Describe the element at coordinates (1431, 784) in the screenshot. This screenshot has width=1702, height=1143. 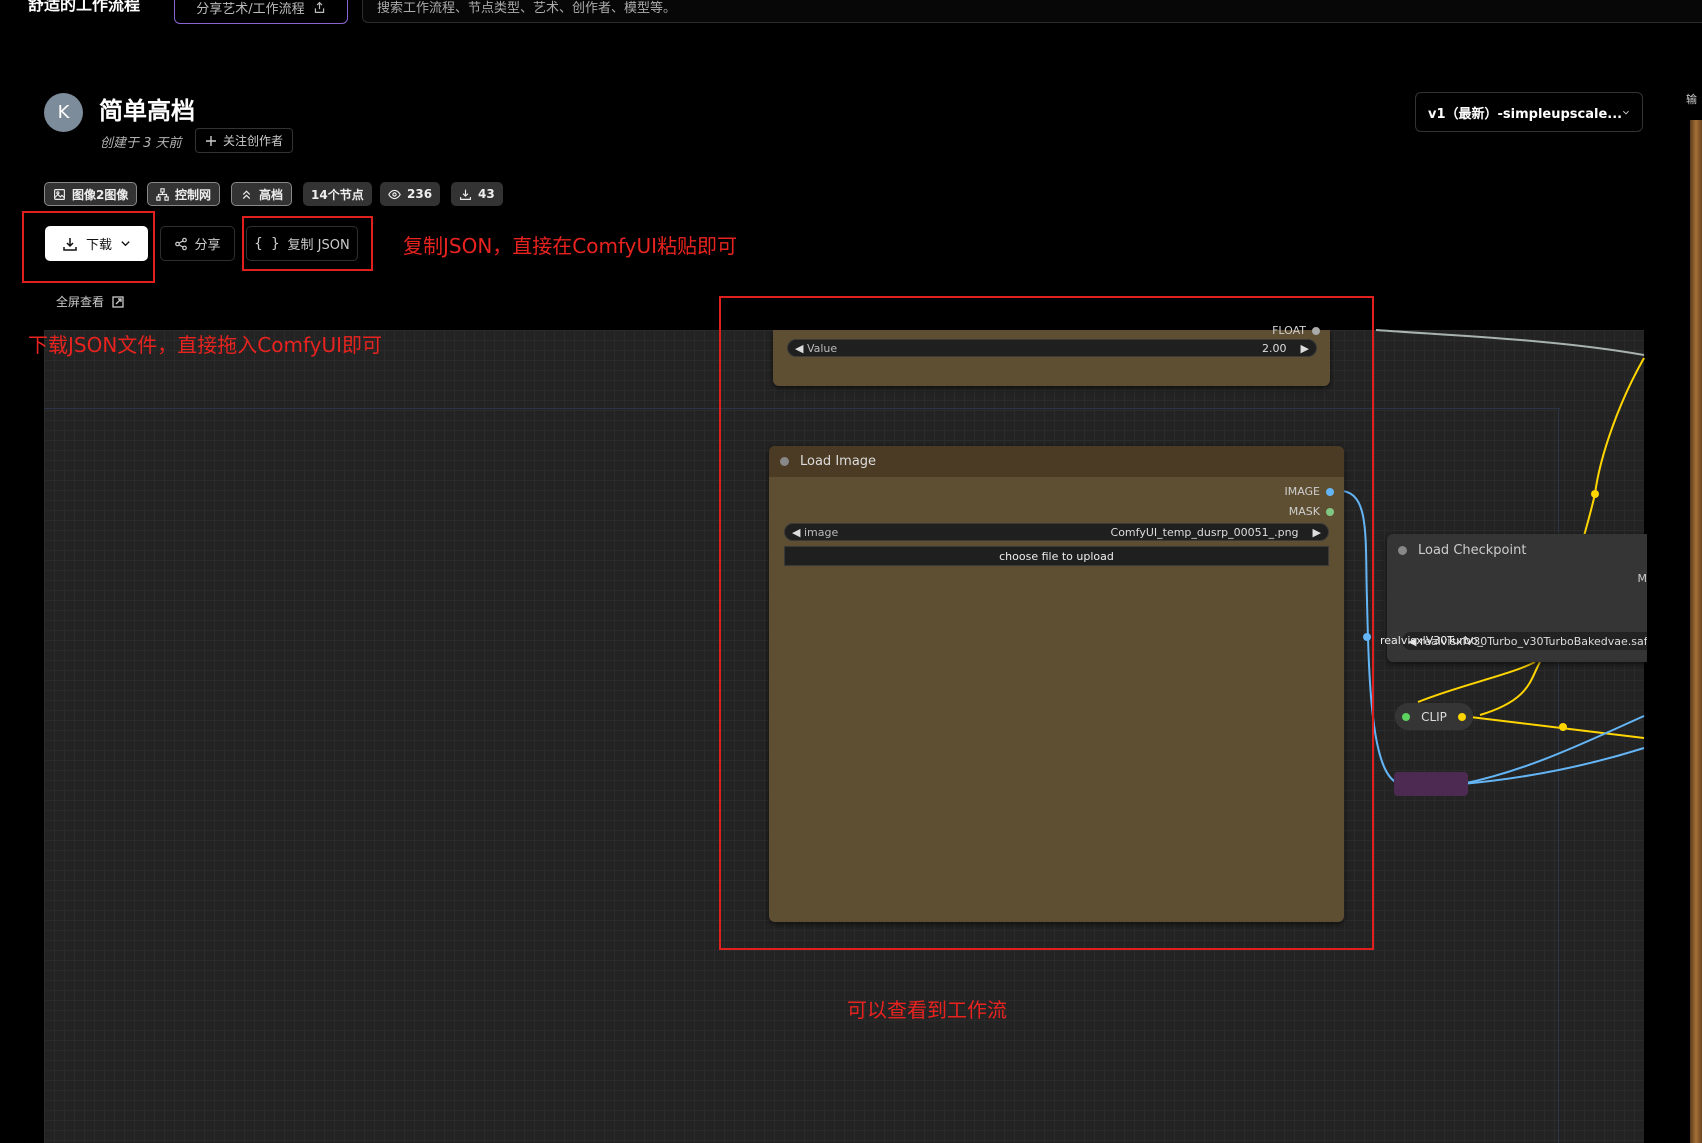
I see `reroute-node` at that location.